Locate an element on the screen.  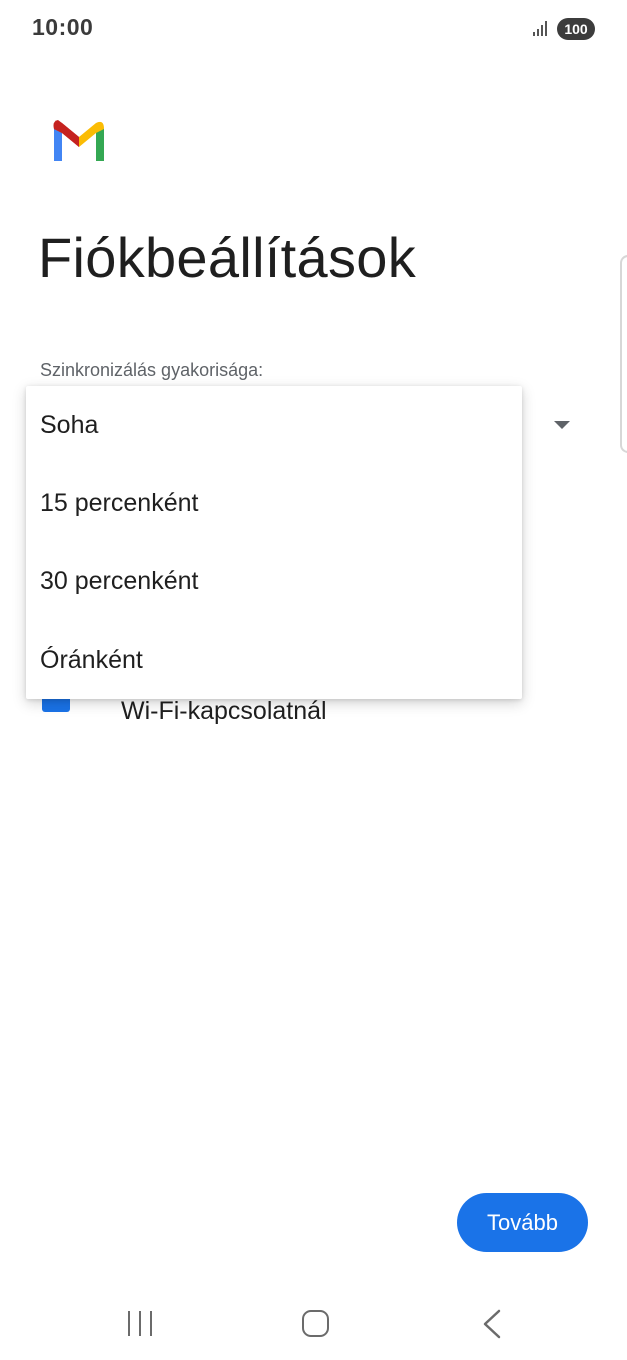
dropdown-option-never: Soha is located at coordinates (274, 425).